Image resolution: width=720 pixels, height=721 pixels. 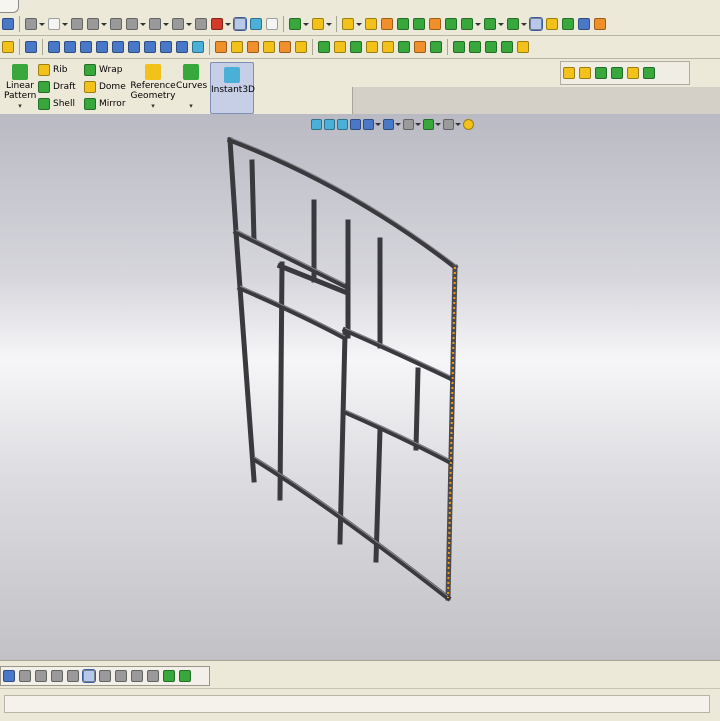 I want to click on smart-dimension-icon, so click(x=155, y=24).